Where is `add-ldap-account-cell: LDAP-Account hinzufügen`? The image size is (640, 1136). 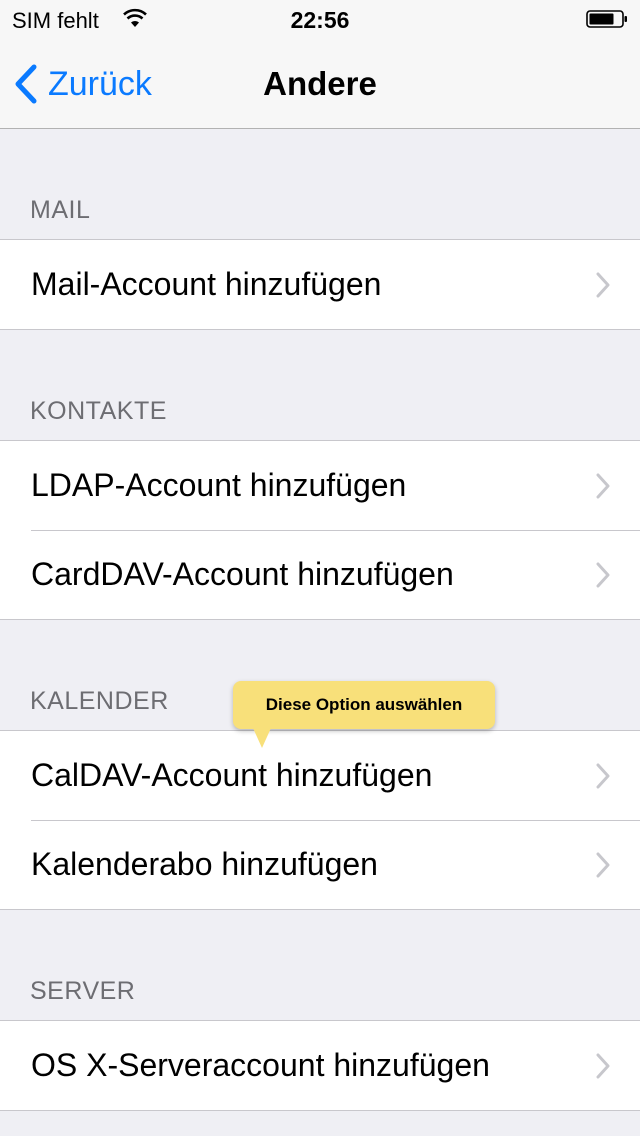
add-ldap-account-cell: LDAP-Account hinzufügen is located at coordinates (320, 485).